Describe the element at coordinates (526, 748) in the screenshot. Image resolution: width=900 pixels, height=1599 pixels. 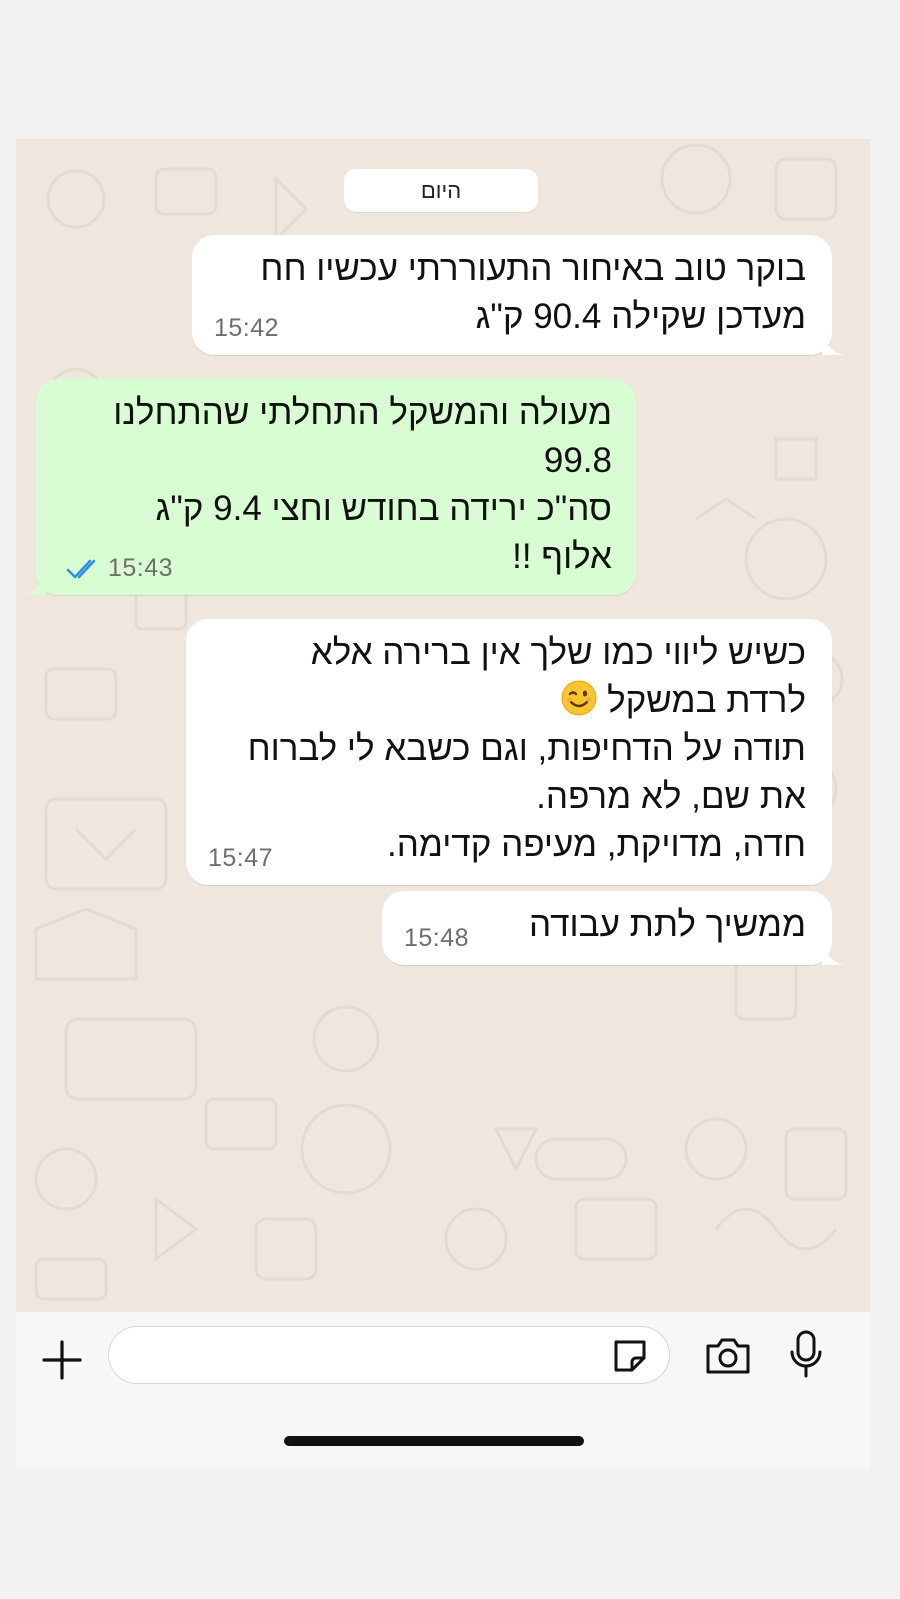
I see `message-line: תודה על הדחיפות, וגם כשבא לי לברוח` at that location.